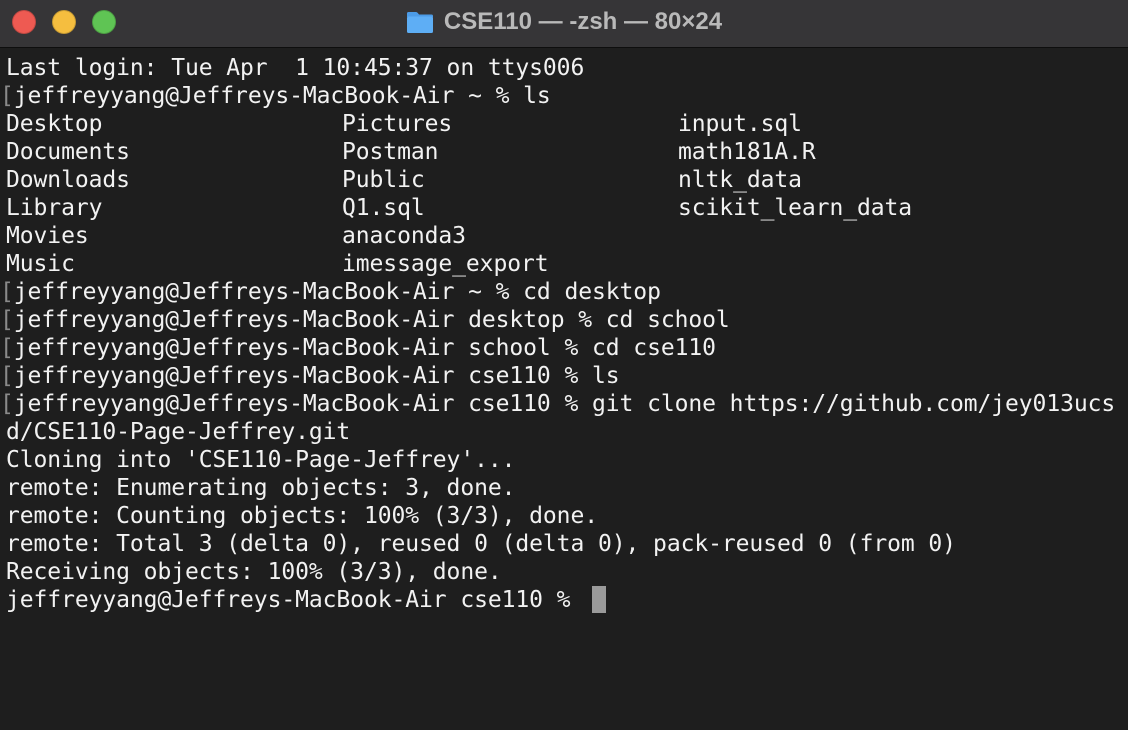 The image size is (1128, 730). Describe the element at coordinates (261, 488) in the screenshot. I see `output-line: remote: Enumerating objects: 3, done.` at that location.